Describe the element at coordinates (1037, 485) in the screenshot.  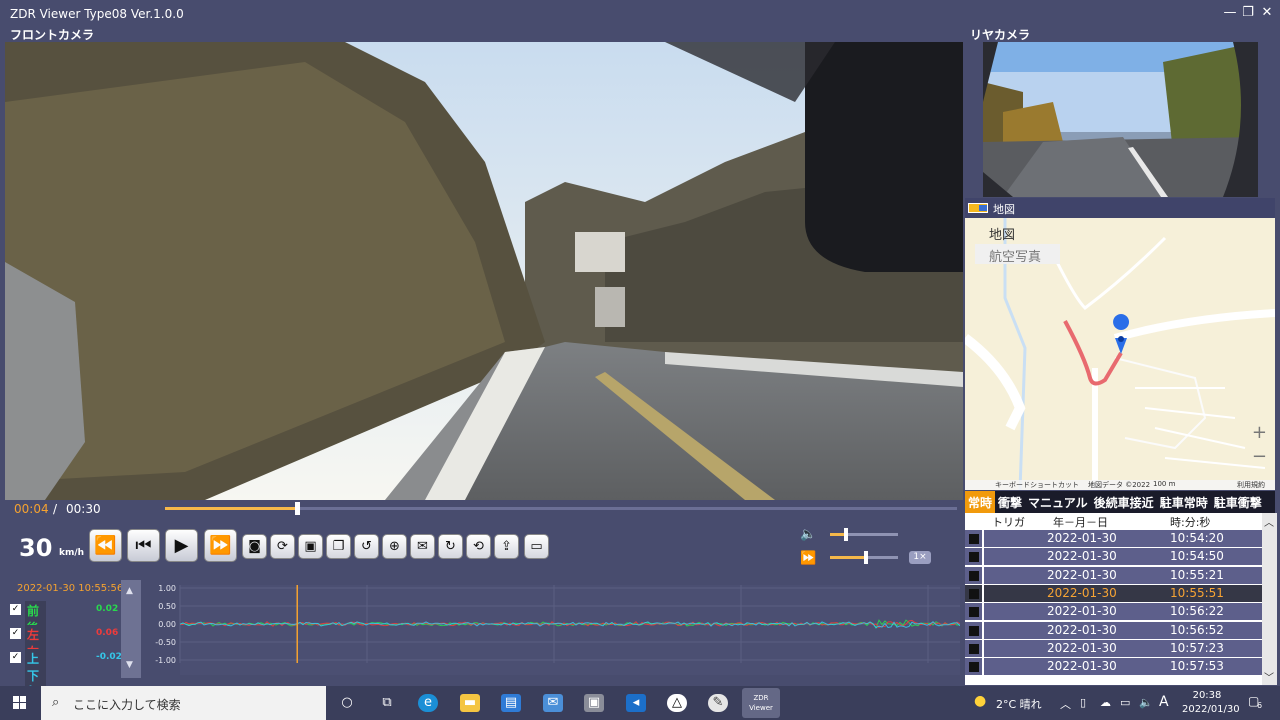
I see `map-shortcuts-link: キーボードショートカット` at that location.